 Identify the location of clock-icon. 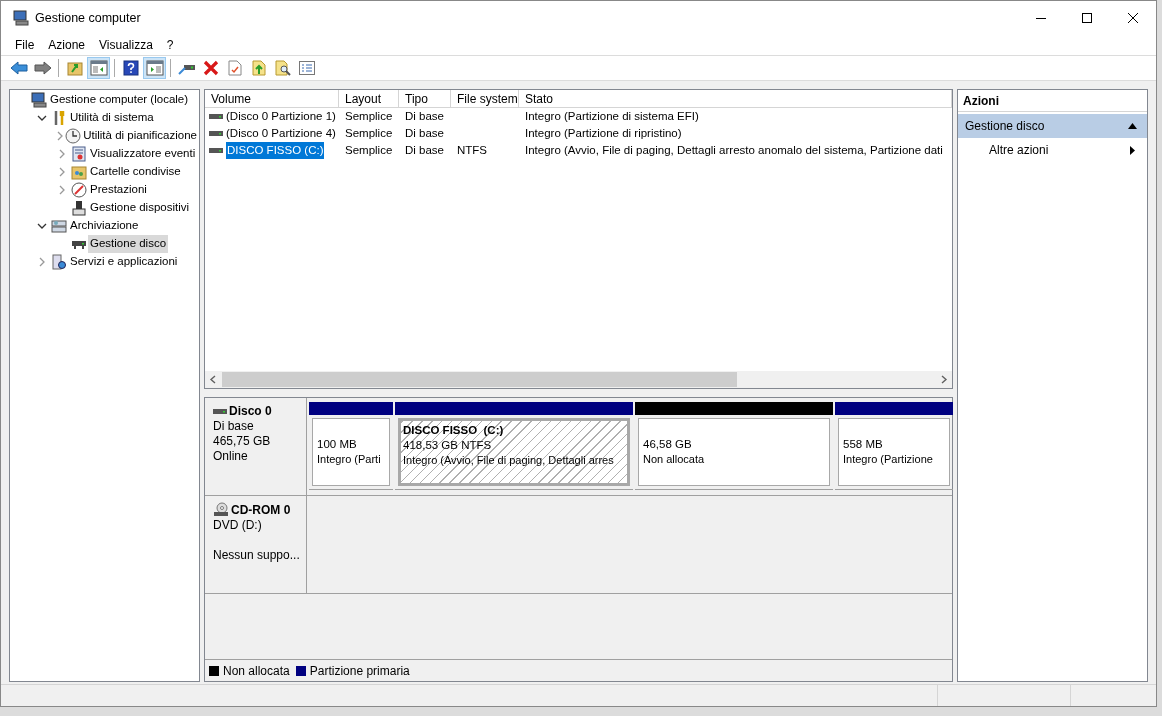
(73, 136).